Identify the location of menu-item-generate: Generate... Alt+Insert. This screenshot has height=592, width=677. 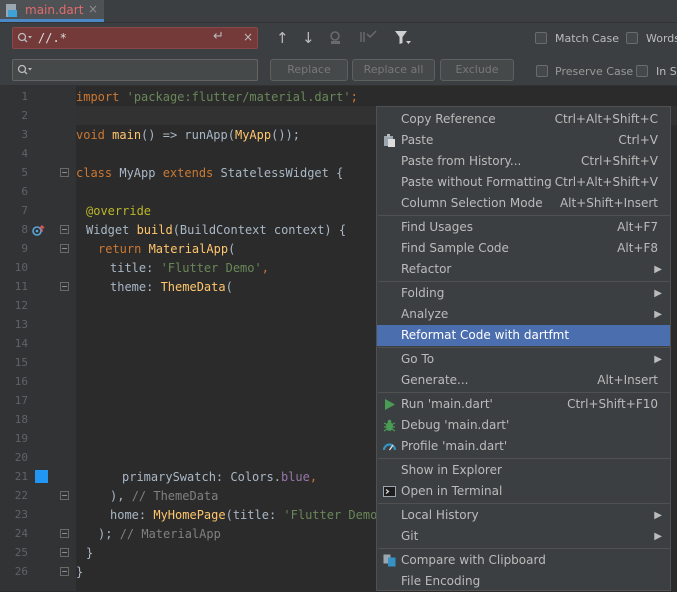
(523, 380).